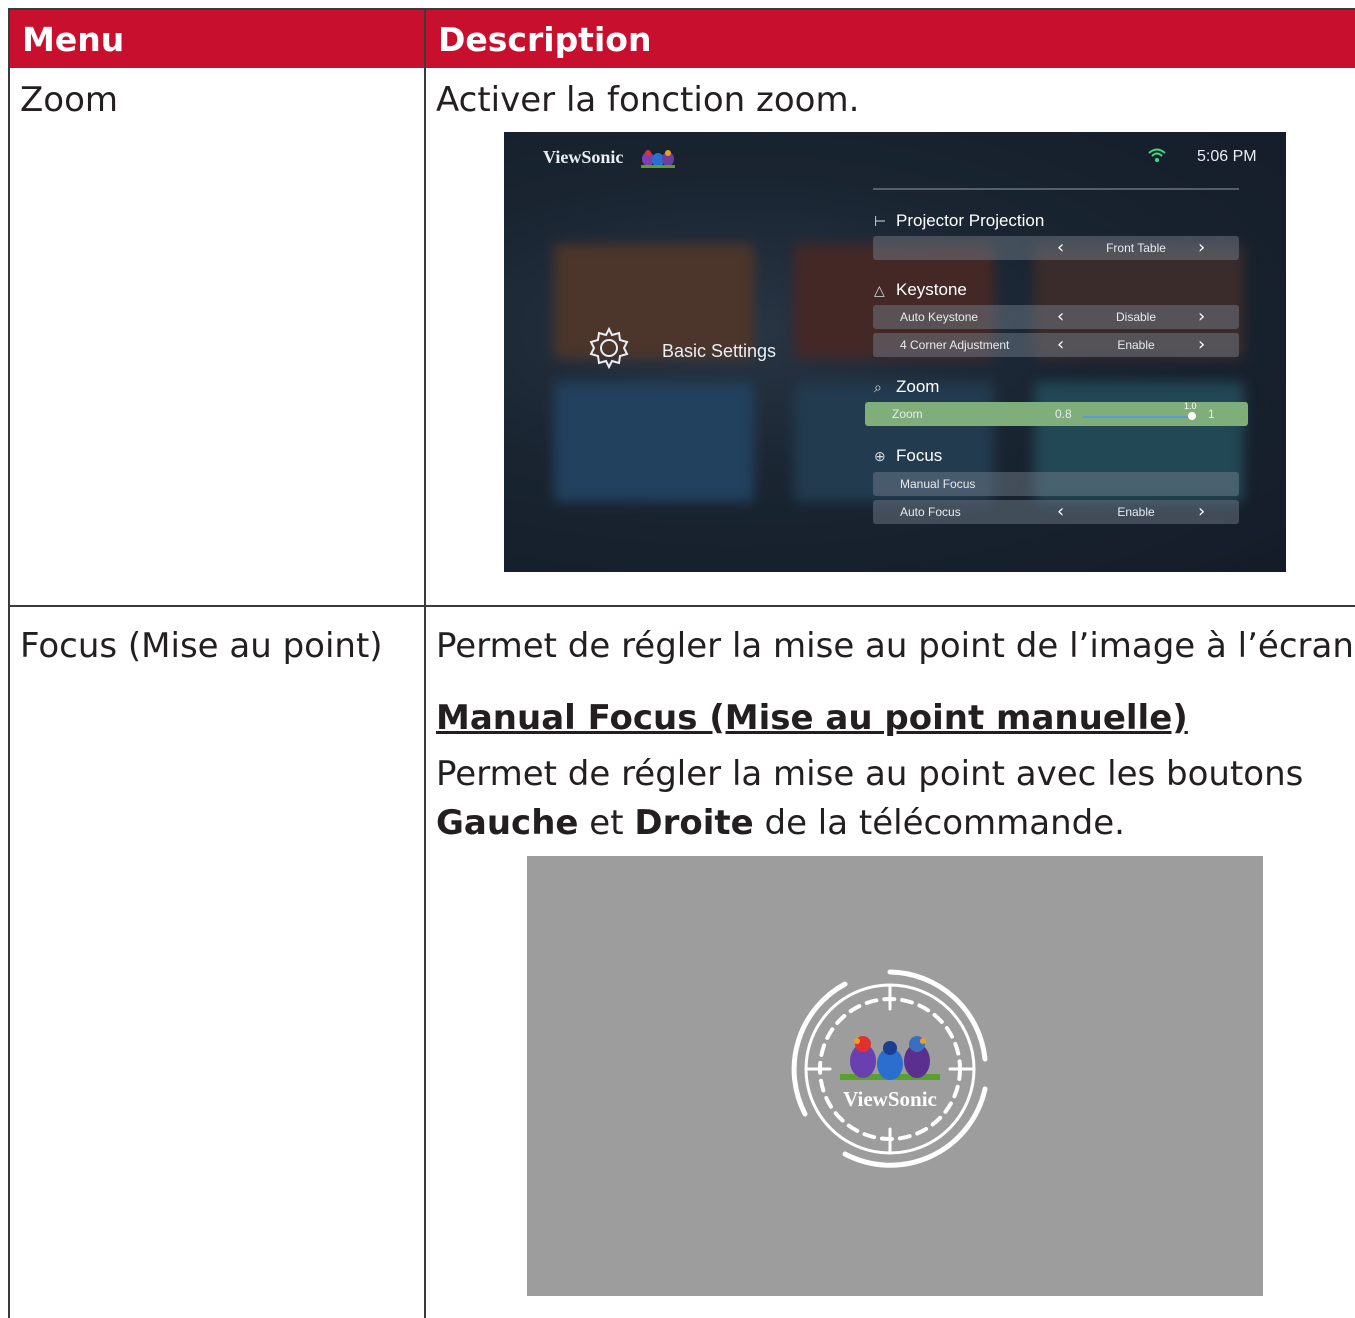  I want to click on zoom-slider-row: Zoom 0.8 1.0 1, so click(1056, 413).